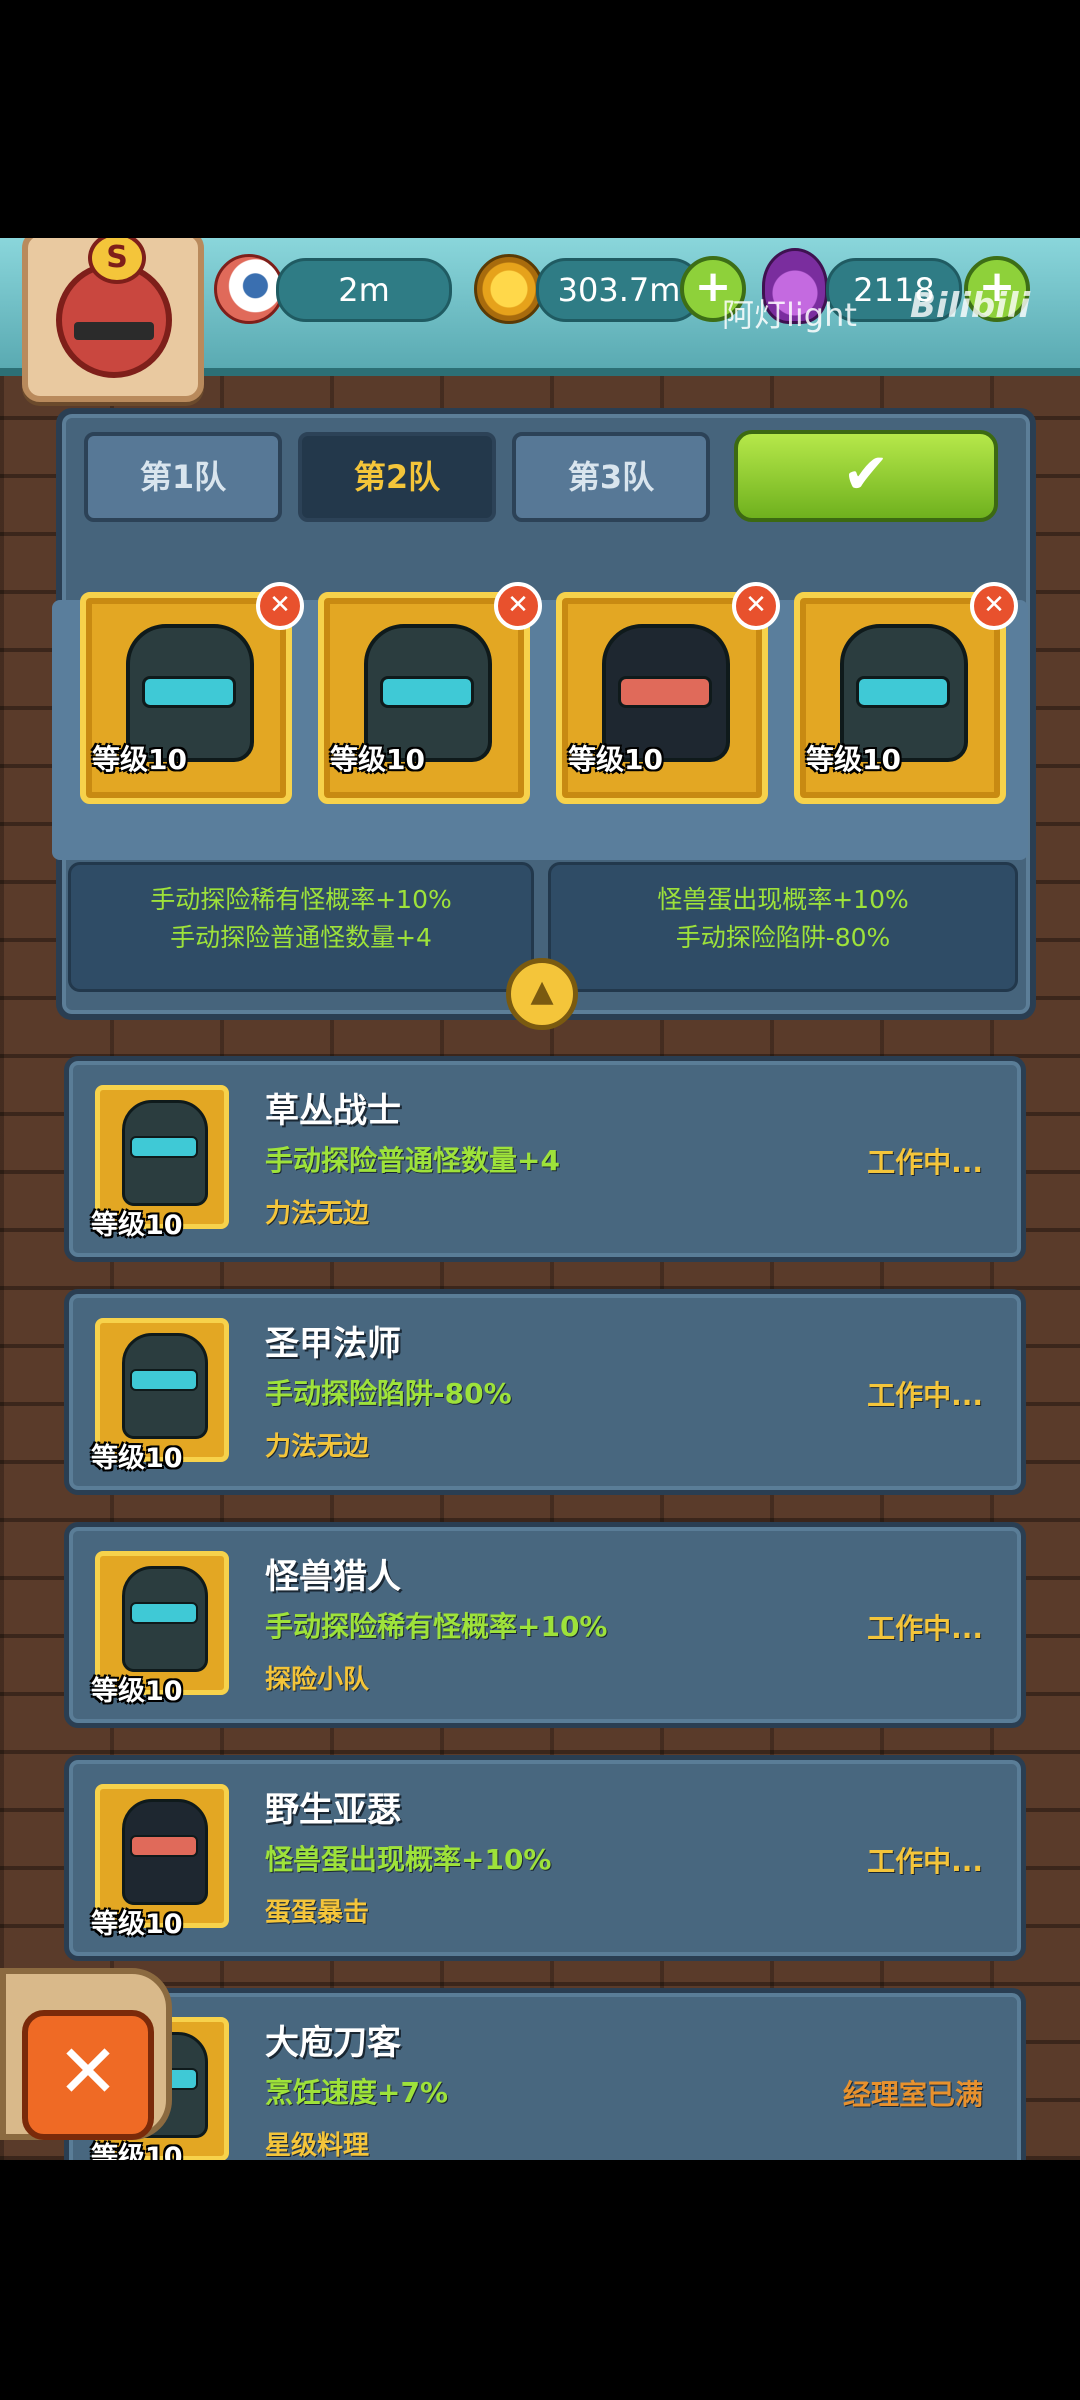  Describe the element at coordinates (970, 306) in the screenshot. I see `bilibili-logo: Bilibili` at that location.